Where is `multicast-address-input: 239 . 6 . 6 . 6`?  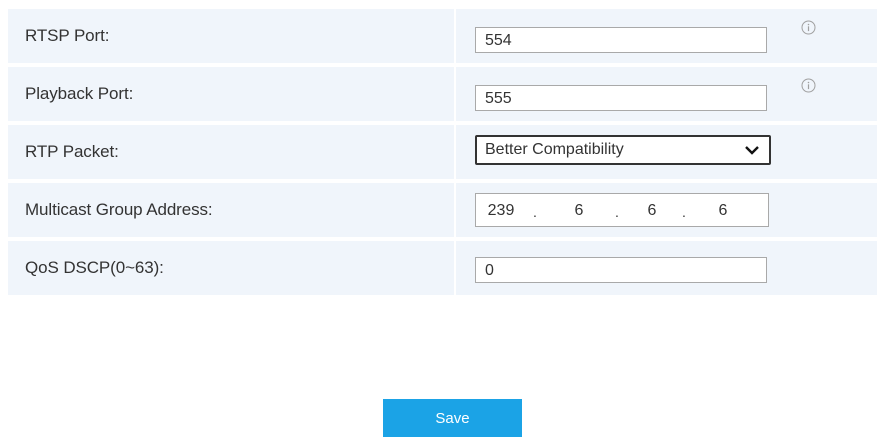 multicast-address-input: 239 . 6 . 6 . 6 is located at coordinates (622, 210).